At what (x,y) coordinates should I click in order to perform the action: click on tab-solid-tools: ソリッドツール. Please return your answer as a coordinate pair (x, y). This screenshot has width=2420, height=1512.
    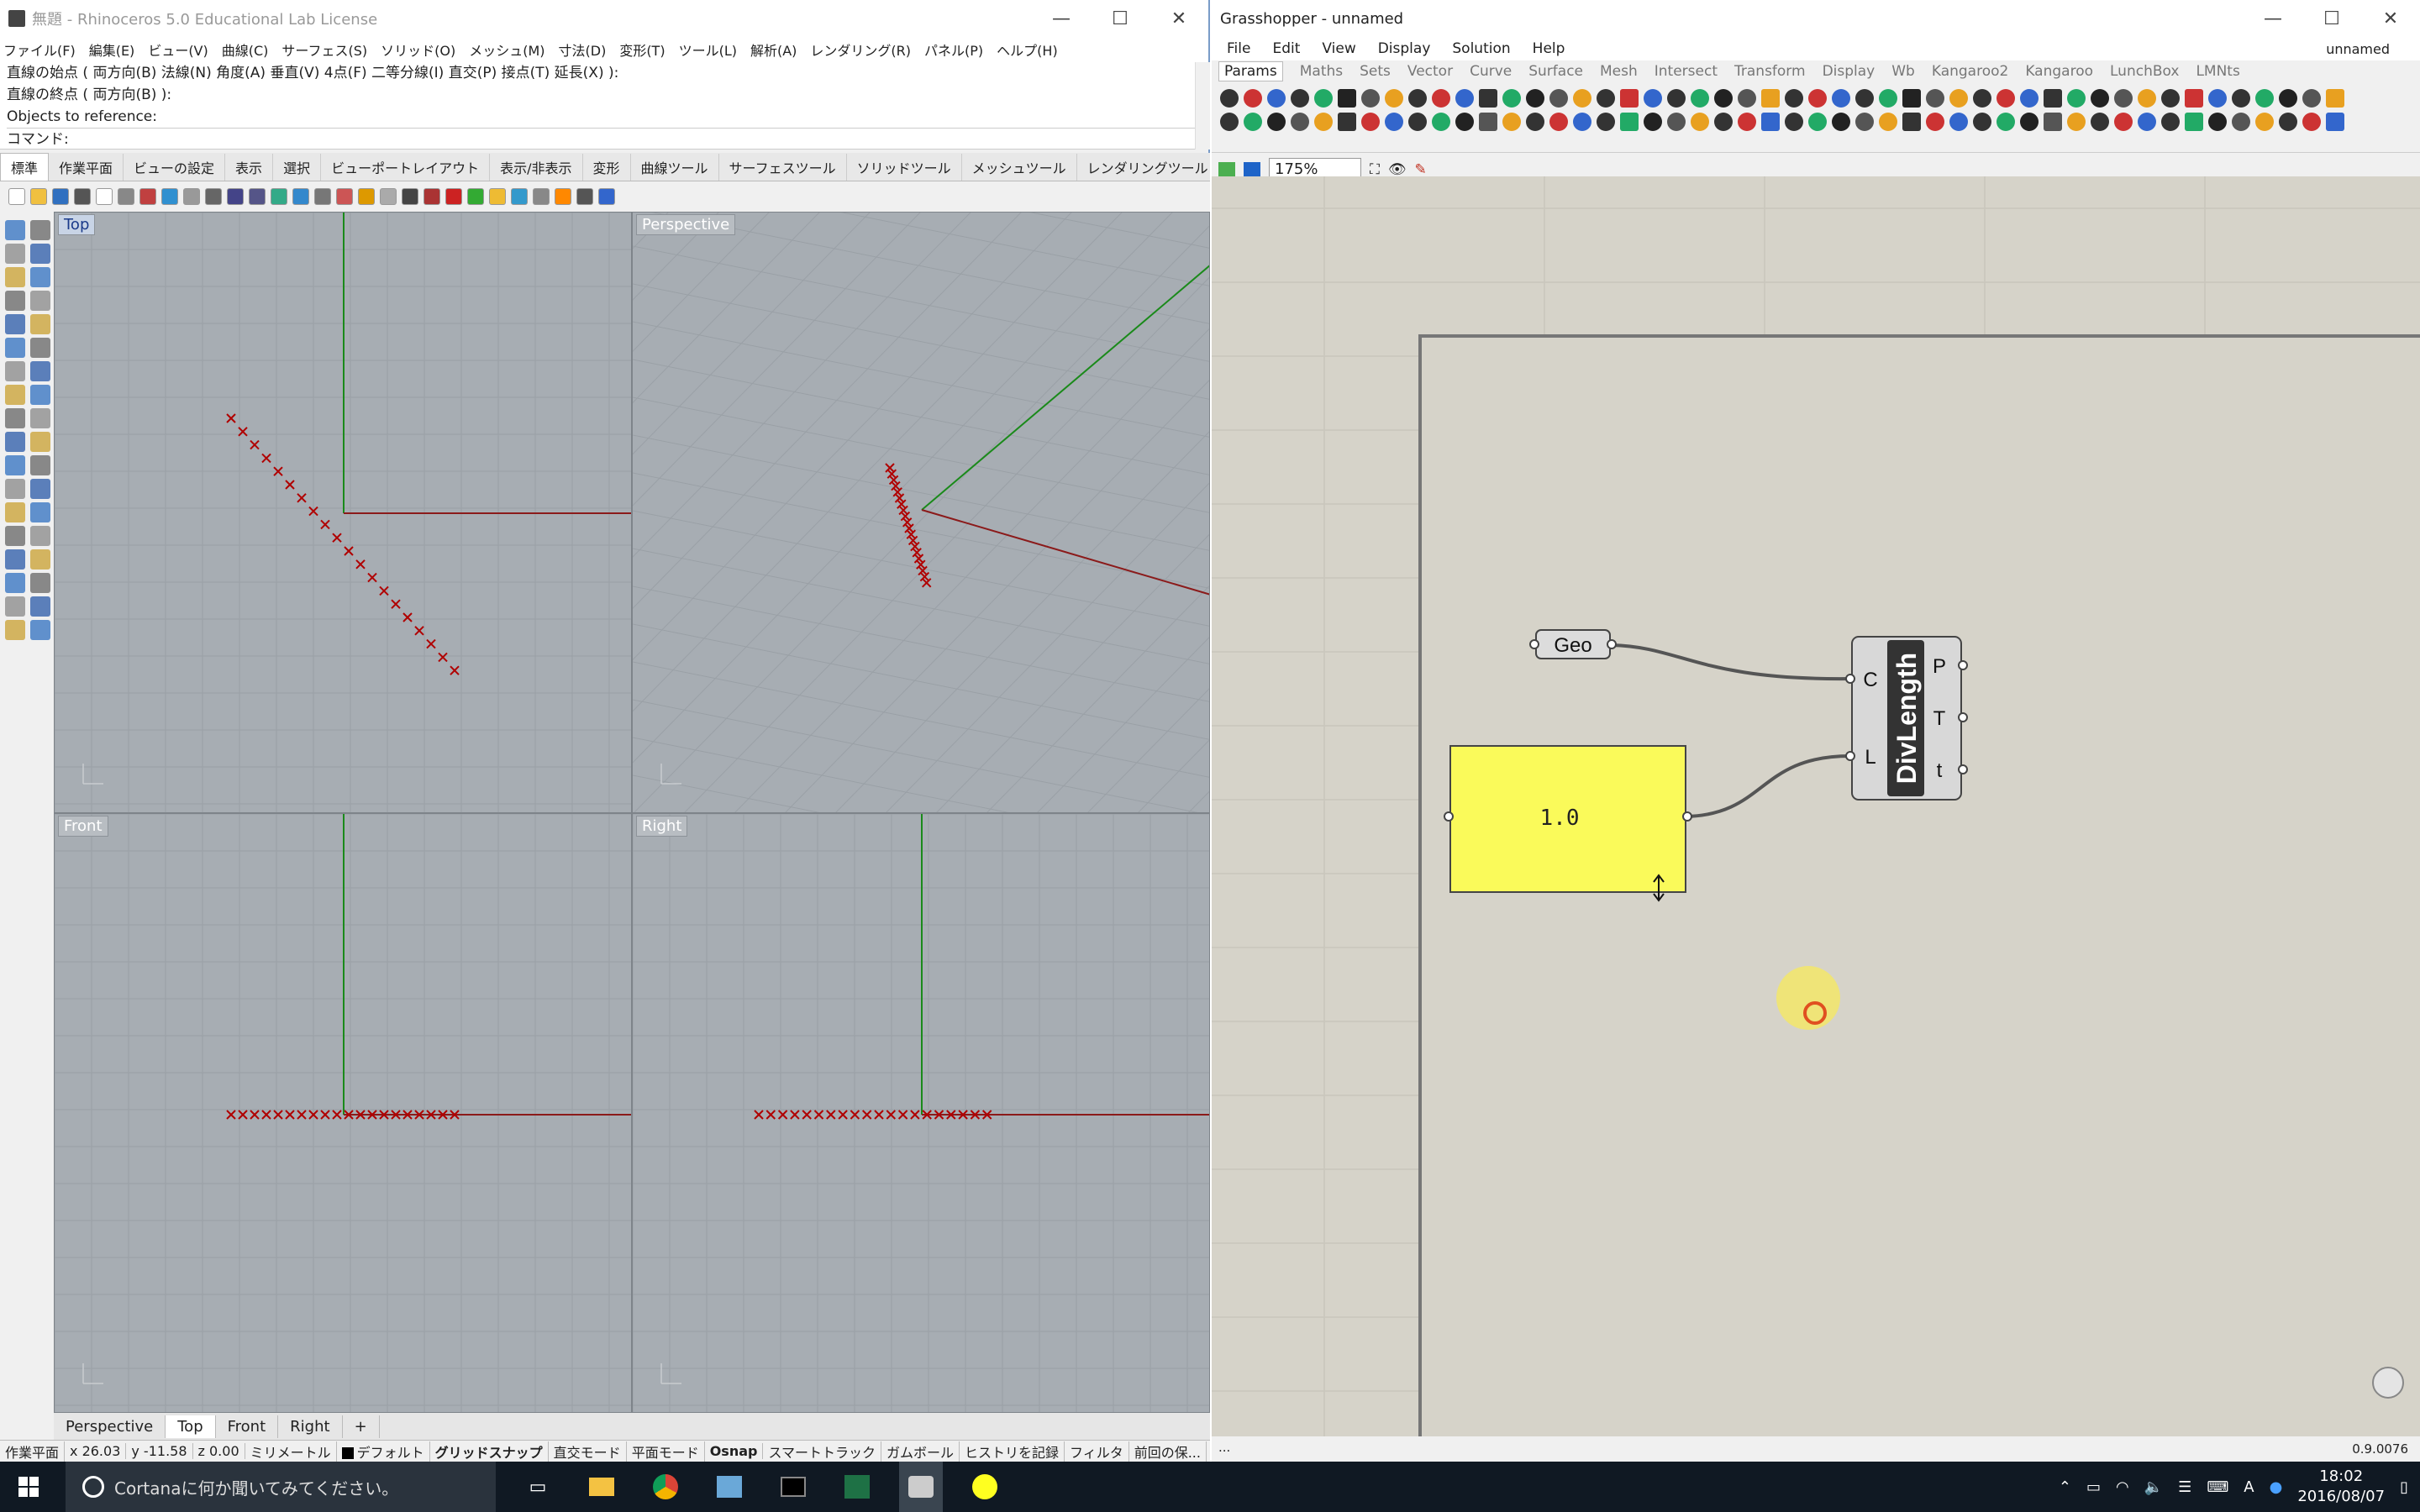
    Looking at the image, I should click on (904, 167).